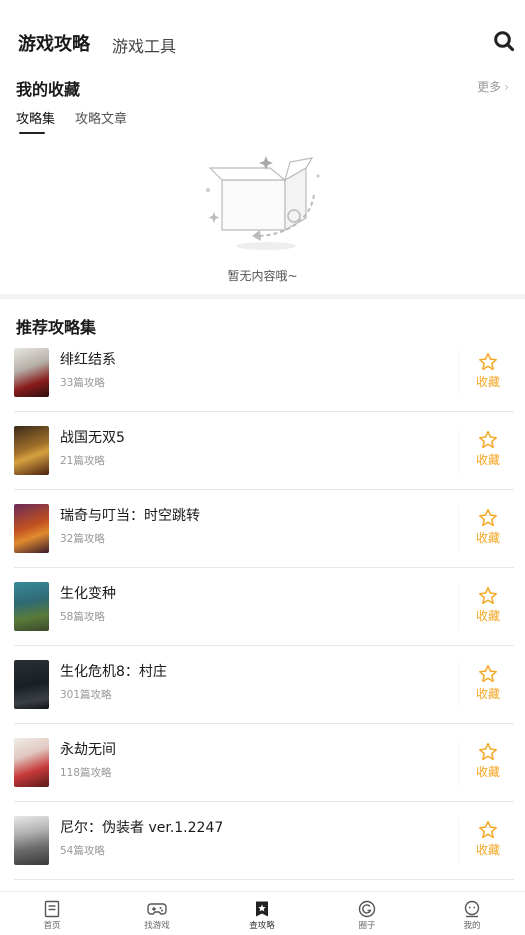 The width and height of the screenshot is (525, 935). Describe the element at coordinates (142, 828) in the screenshot. I see `item-name: 尼尔：伪装者 ver.1.2247` at that location.